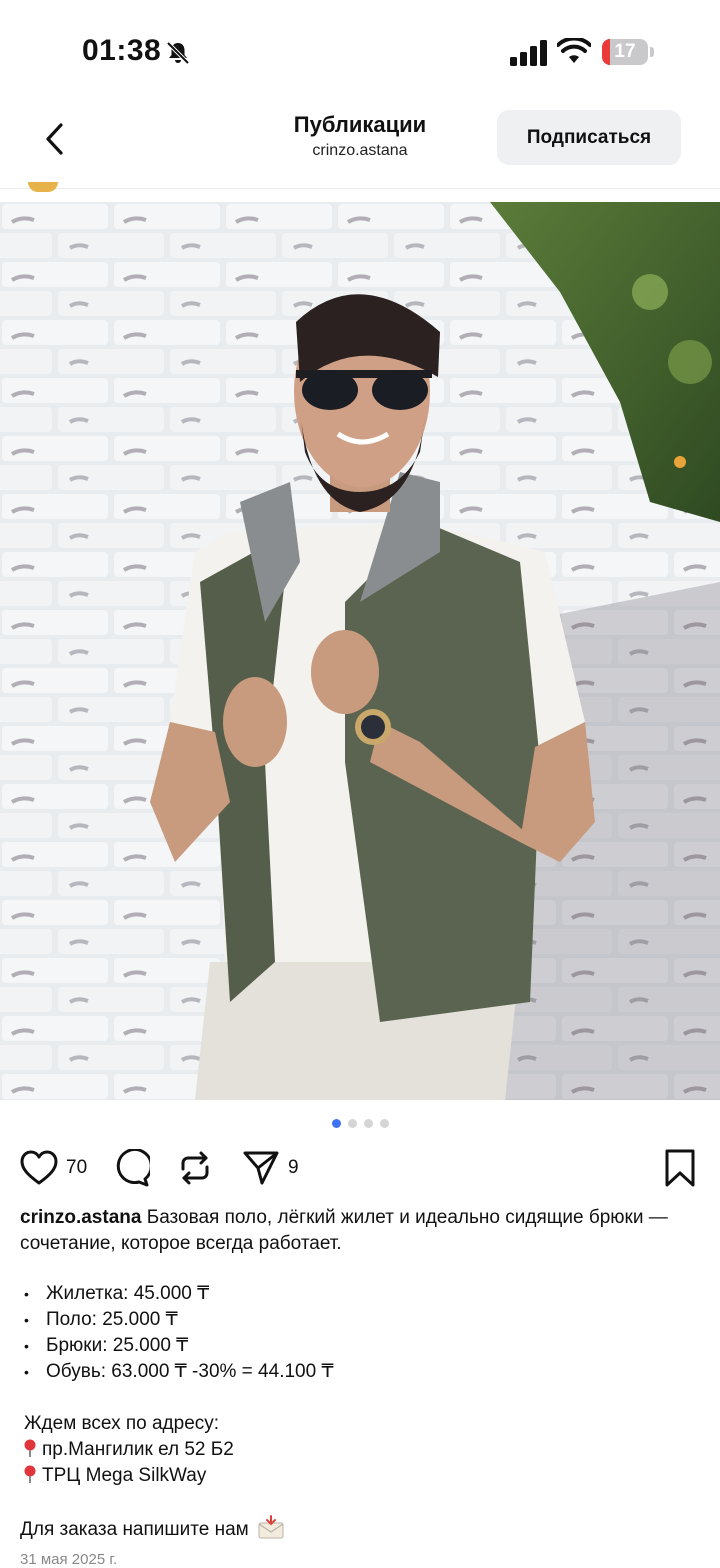 The height and width of the screenshot is (1568, 720). I want to click on address-intro: Ждем всех по адресу:, so click(122, 1423).